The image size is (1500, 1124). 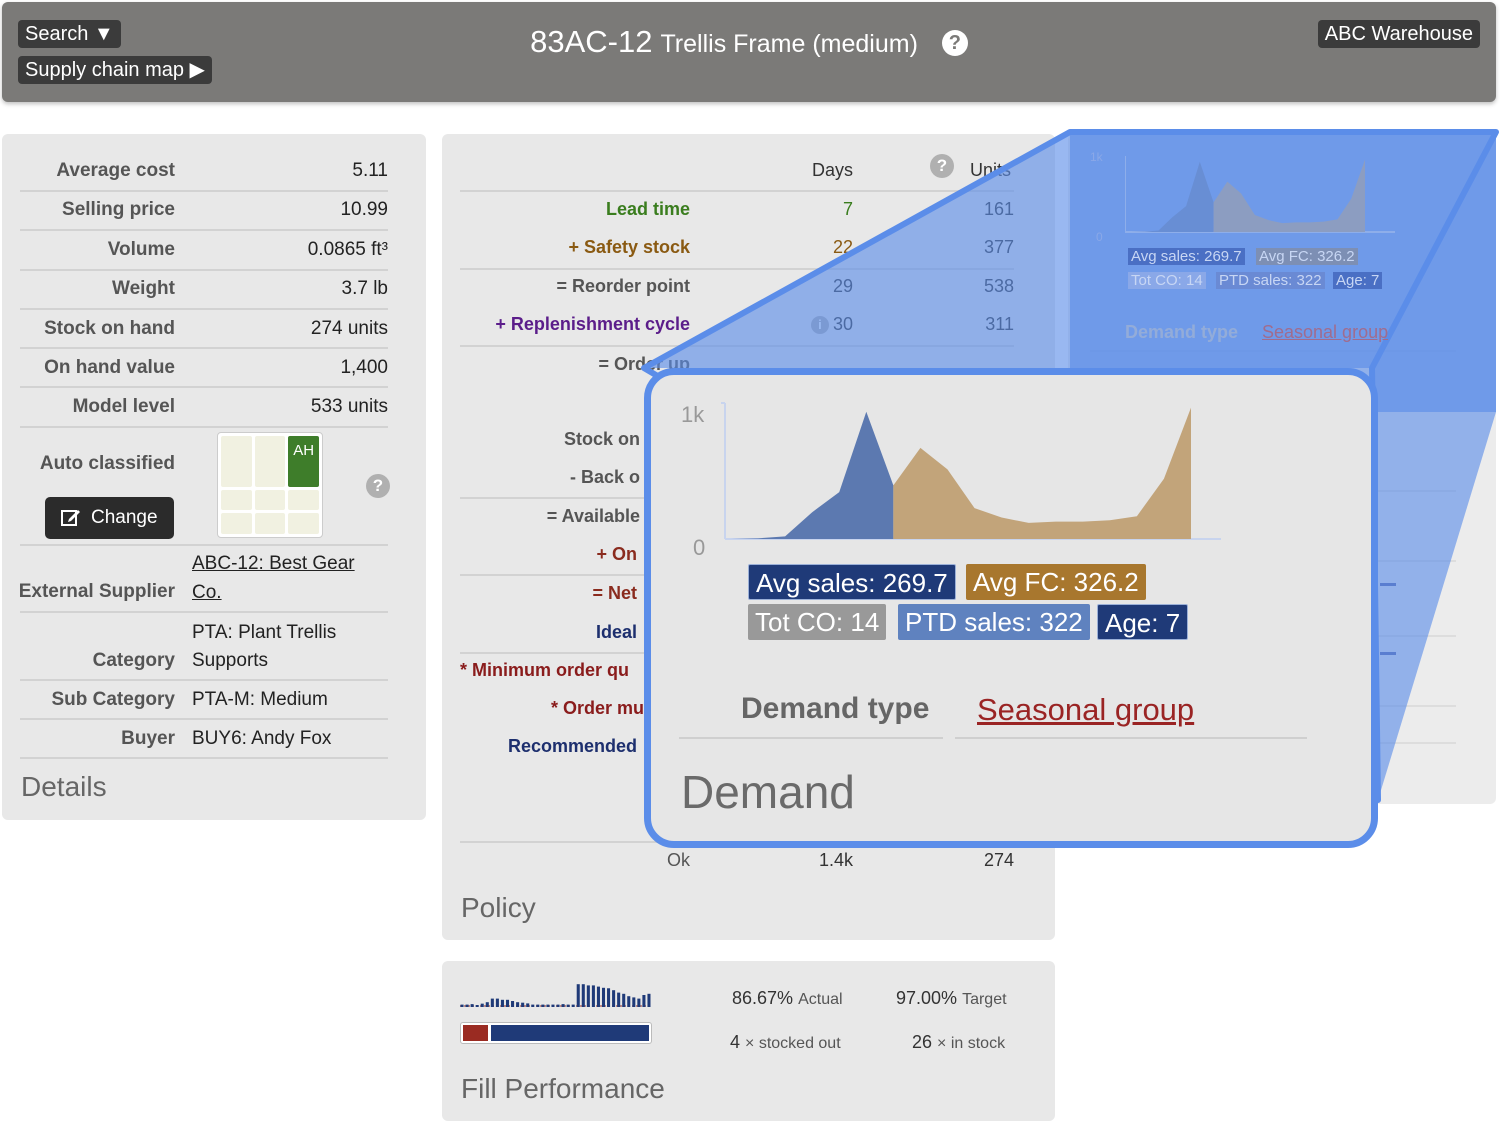 I want to click on mini-avg-sales: Avg sales: 269.7, so click(x=1186, y=256).